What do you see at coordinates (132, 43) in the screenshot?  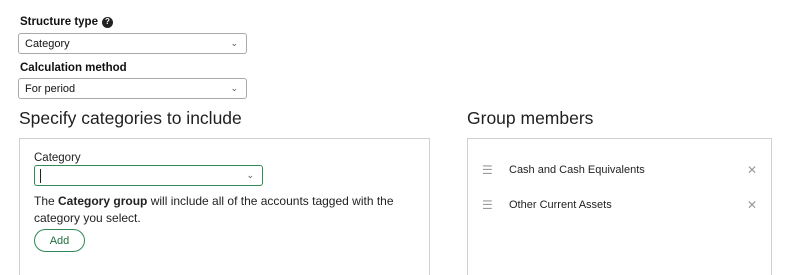 I see `structure-type-select: Category ⌄` at bounding box center [132, 43].